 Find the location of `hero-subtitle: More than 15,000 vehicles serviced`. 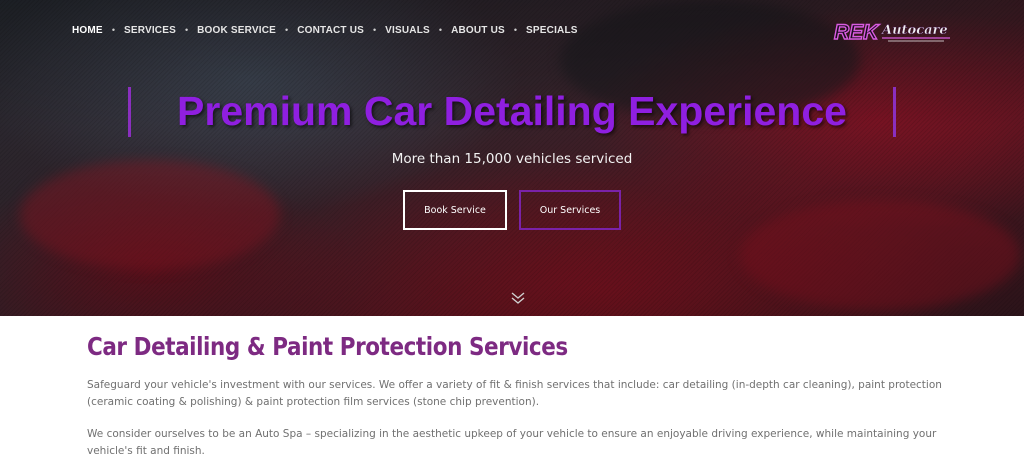

hero-subtitle: More than 15,000 vehicles serviced is located at coordinates (512, 159).